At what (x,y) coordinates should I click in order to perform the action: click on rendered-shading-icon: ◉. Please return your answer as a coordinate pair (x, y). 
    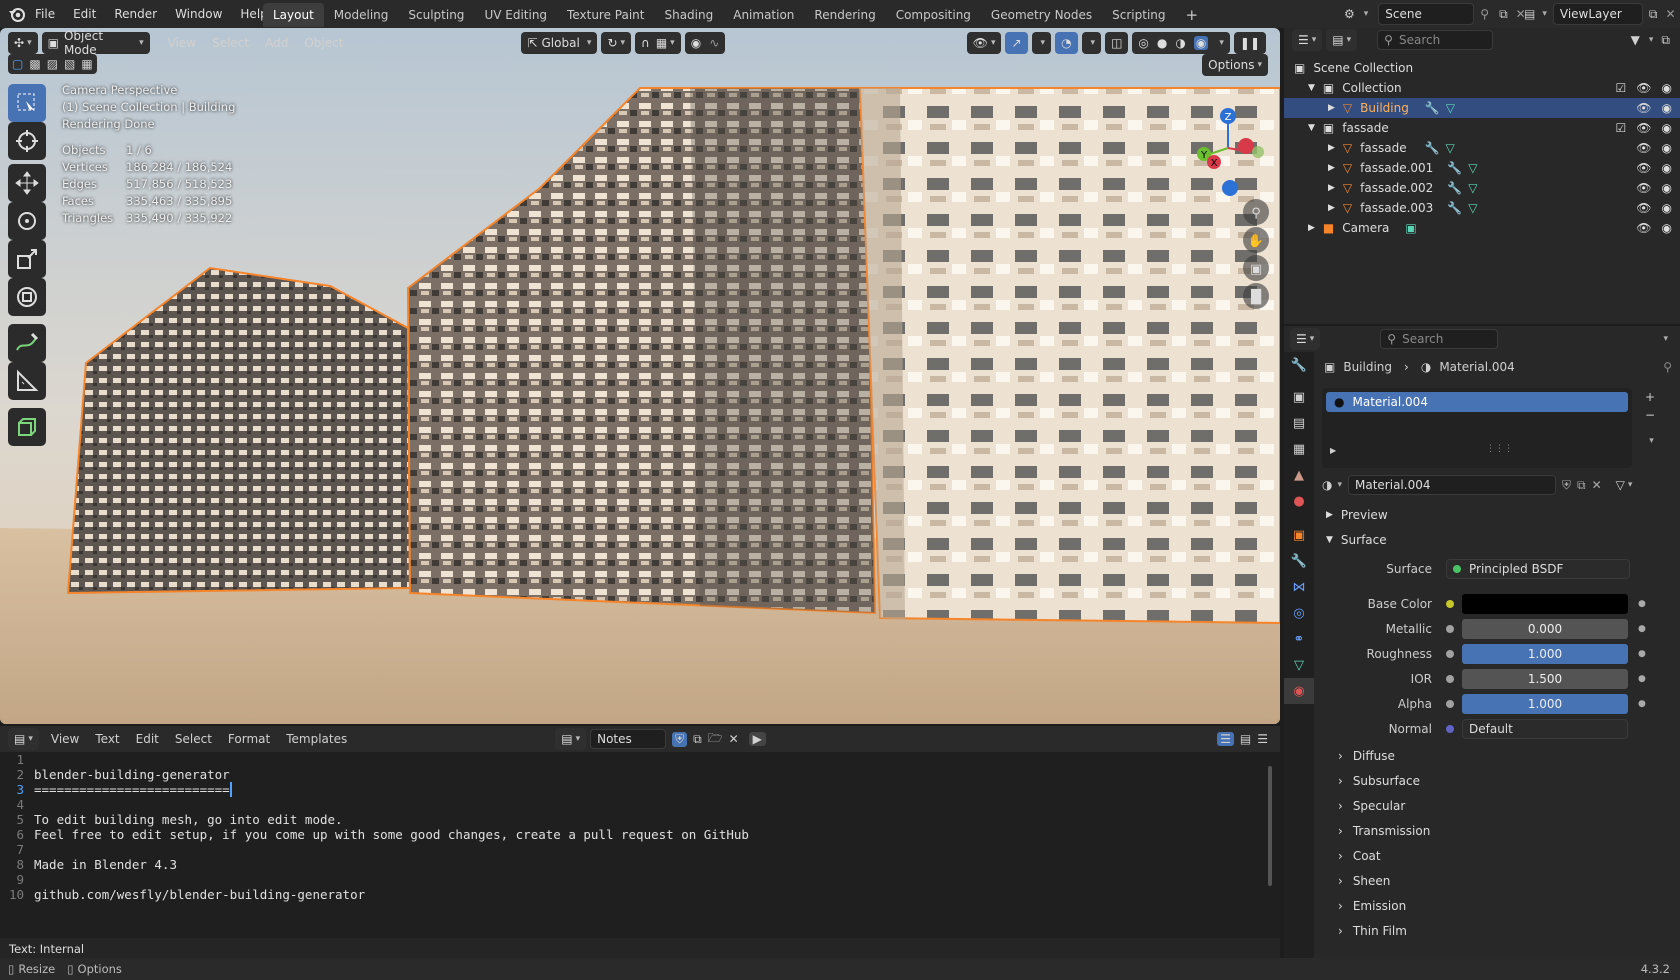
    Looking at the image, I should click on (1201, 43).